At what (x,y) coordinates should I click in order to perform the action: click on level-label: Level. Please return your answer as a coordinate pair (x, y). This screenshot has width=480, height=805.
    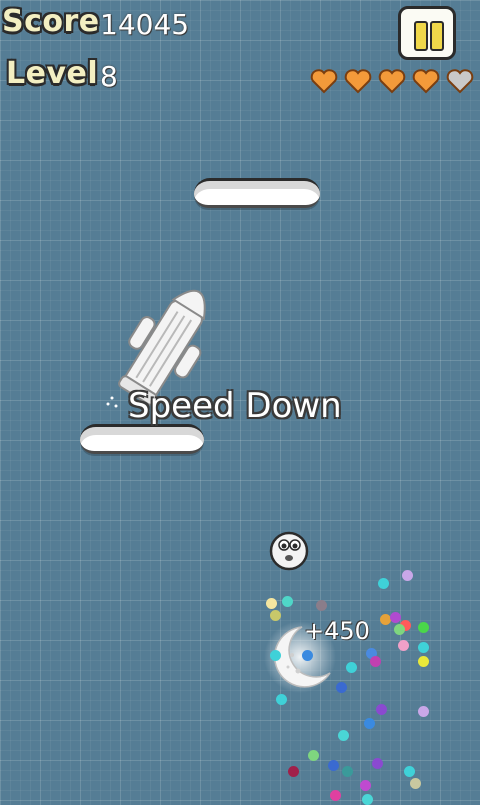
    Looking at the image, I should click on (52, 73).